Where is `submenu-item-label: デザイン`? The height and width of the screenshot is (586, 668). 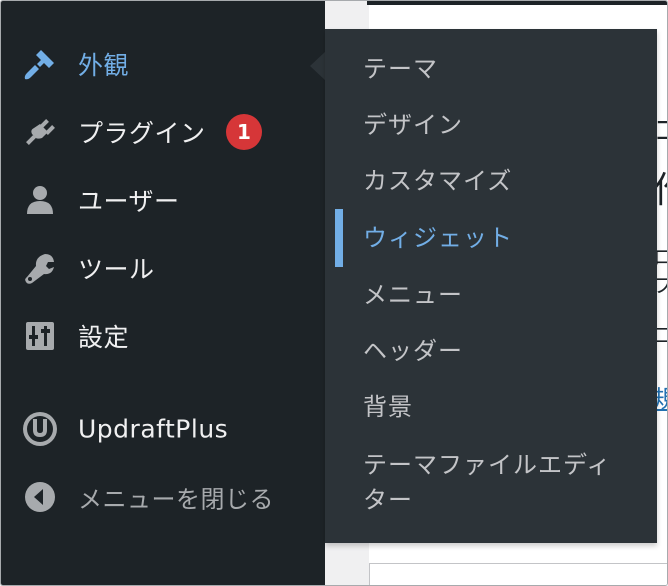
submenu-item-label: デザイン is located at coordinates (413, 125).